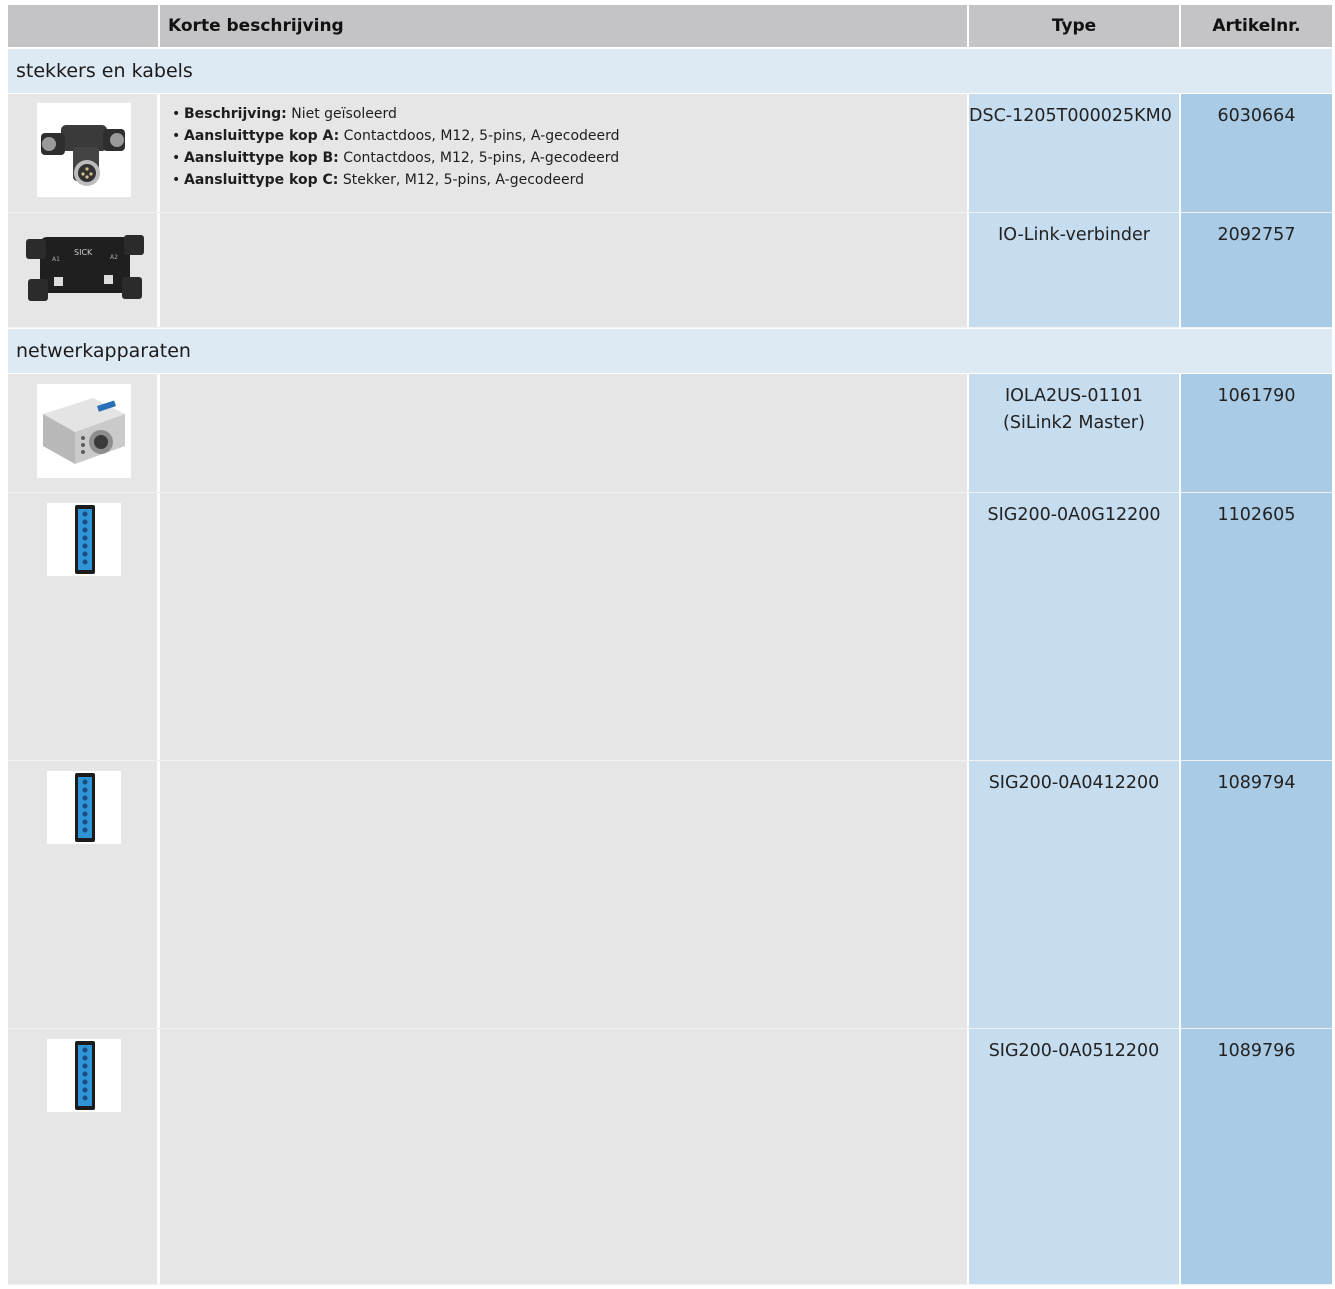 This screenshot has height=1289, width=1335. Describe the element at coordinates (1075, 626) in the screenshot. I see `type-cell: SIG200-0A0G12200` at that location.